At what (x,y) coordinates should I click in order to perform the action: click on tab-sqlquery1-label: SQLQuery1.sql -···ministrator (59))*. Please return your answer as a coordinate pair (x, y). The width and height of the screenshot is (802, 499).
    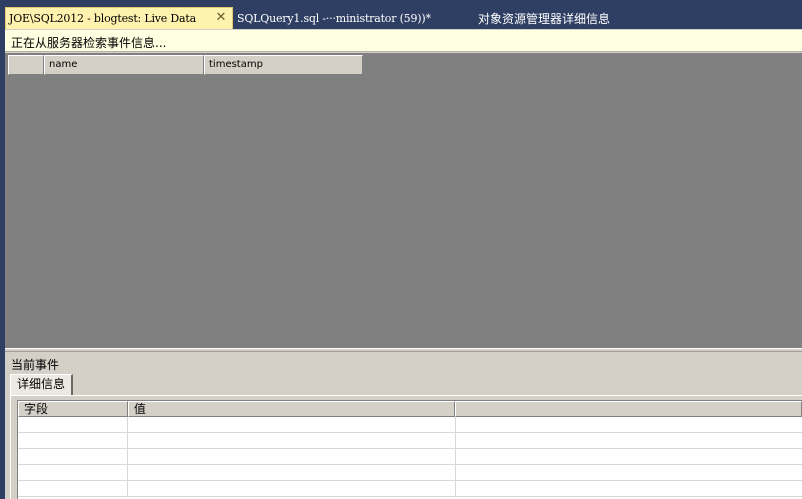
    Looking at the image, I should click on (334, 18).